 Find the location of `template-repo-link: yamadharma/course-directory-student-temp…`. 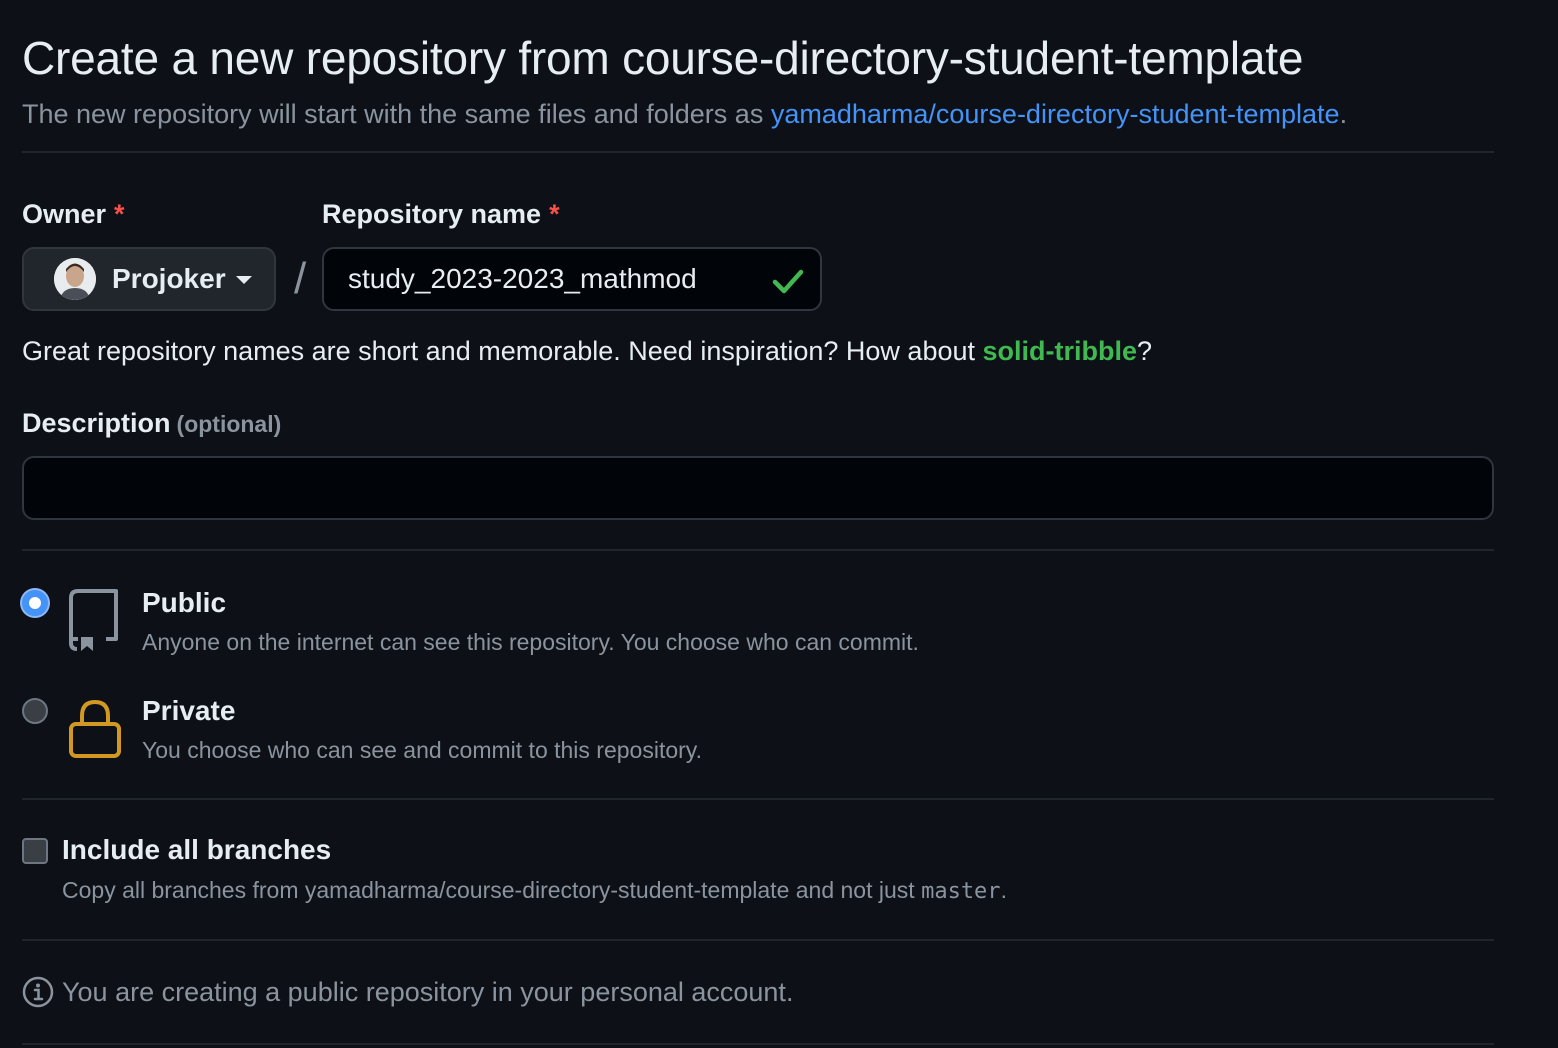

template-repo-link: yamadharma/course-directory-student-temp… is located at coordinates (1055, 114).